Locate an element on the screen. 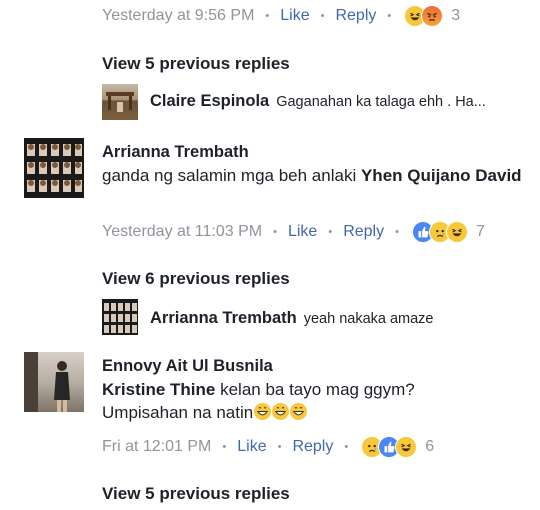 This screenshot has height=510, width=540. reply-author-name: Arrianna Trembath is located at coordinates (223, 318).